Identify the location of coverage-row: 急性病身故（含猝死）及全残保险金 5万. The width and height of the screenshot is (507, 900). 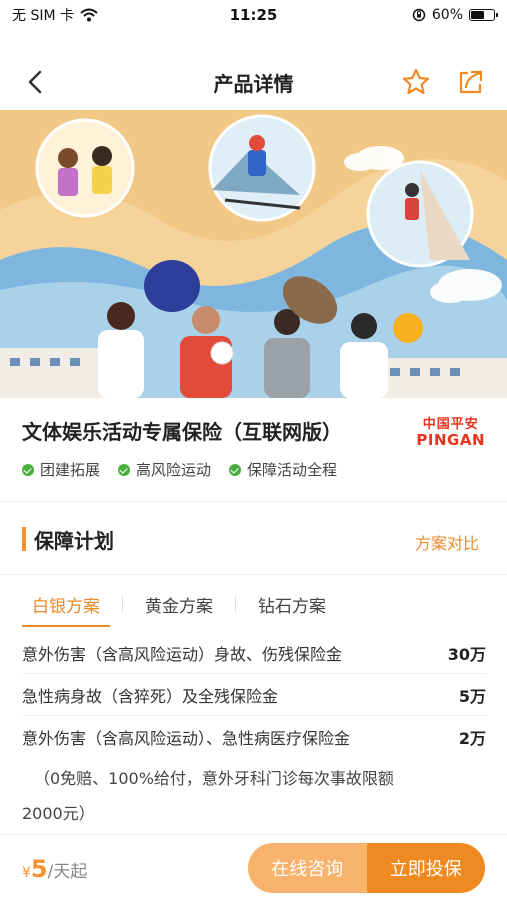
(254, 695).